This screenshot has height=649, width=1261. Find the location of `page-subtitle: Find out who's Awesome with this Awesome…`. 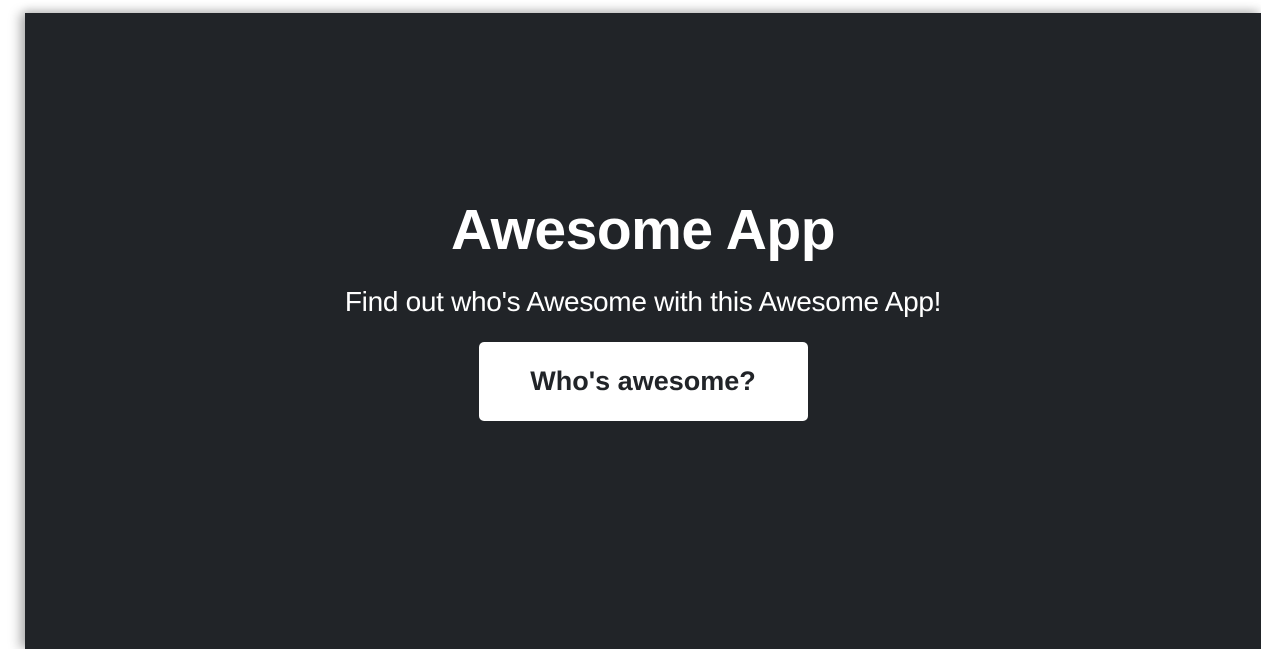

page-subtitle: Find out who's Awesome with this Awesome… is located at coordinates (643, 301).